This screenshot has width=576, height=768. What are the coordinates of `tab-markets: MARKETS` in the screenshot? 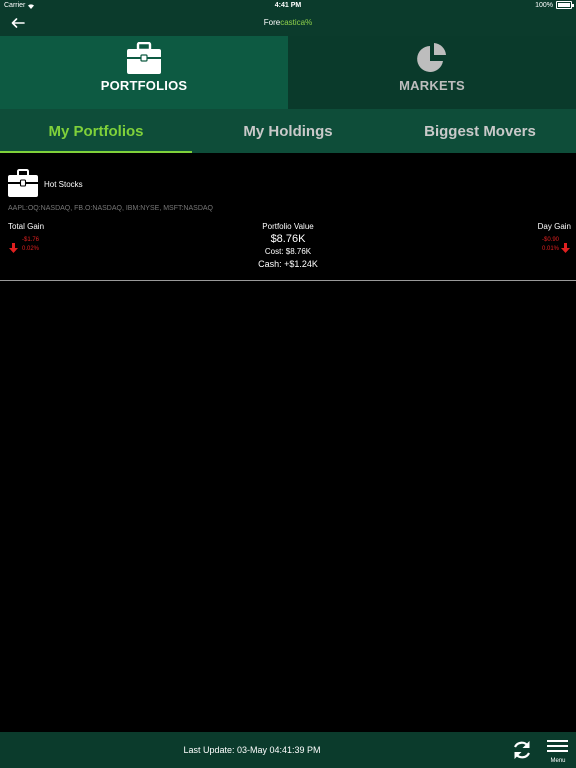 It's located at (432, 72).